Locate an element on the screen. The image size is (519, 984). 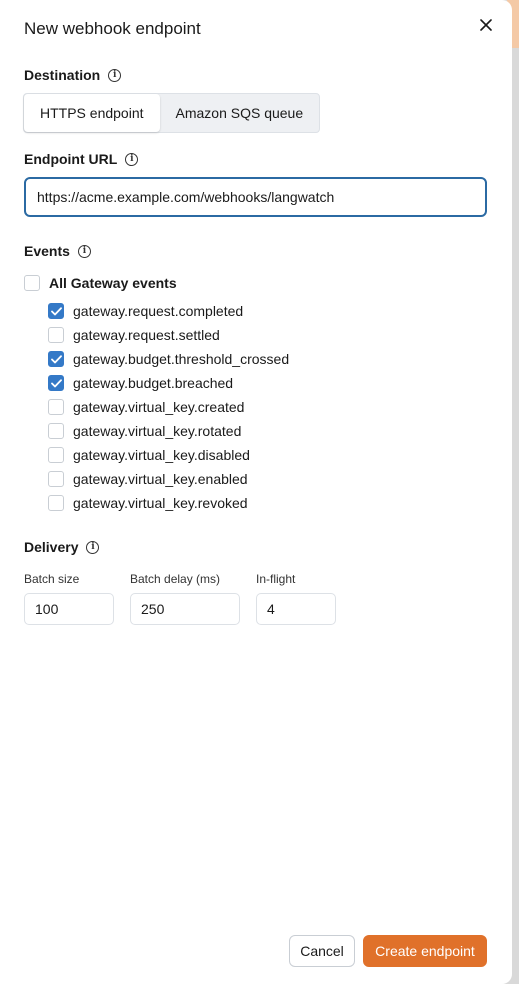
destination-option-sqs: Amazon SQS queue is located at coordinates (240, 113).